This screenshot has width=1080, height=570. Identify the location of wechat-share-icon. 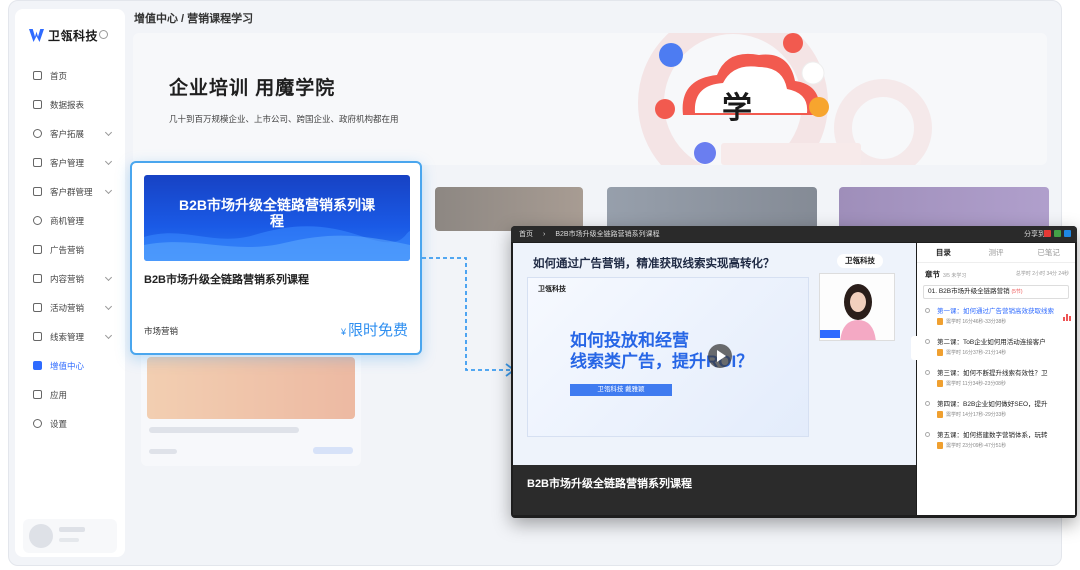
(1057, 233).